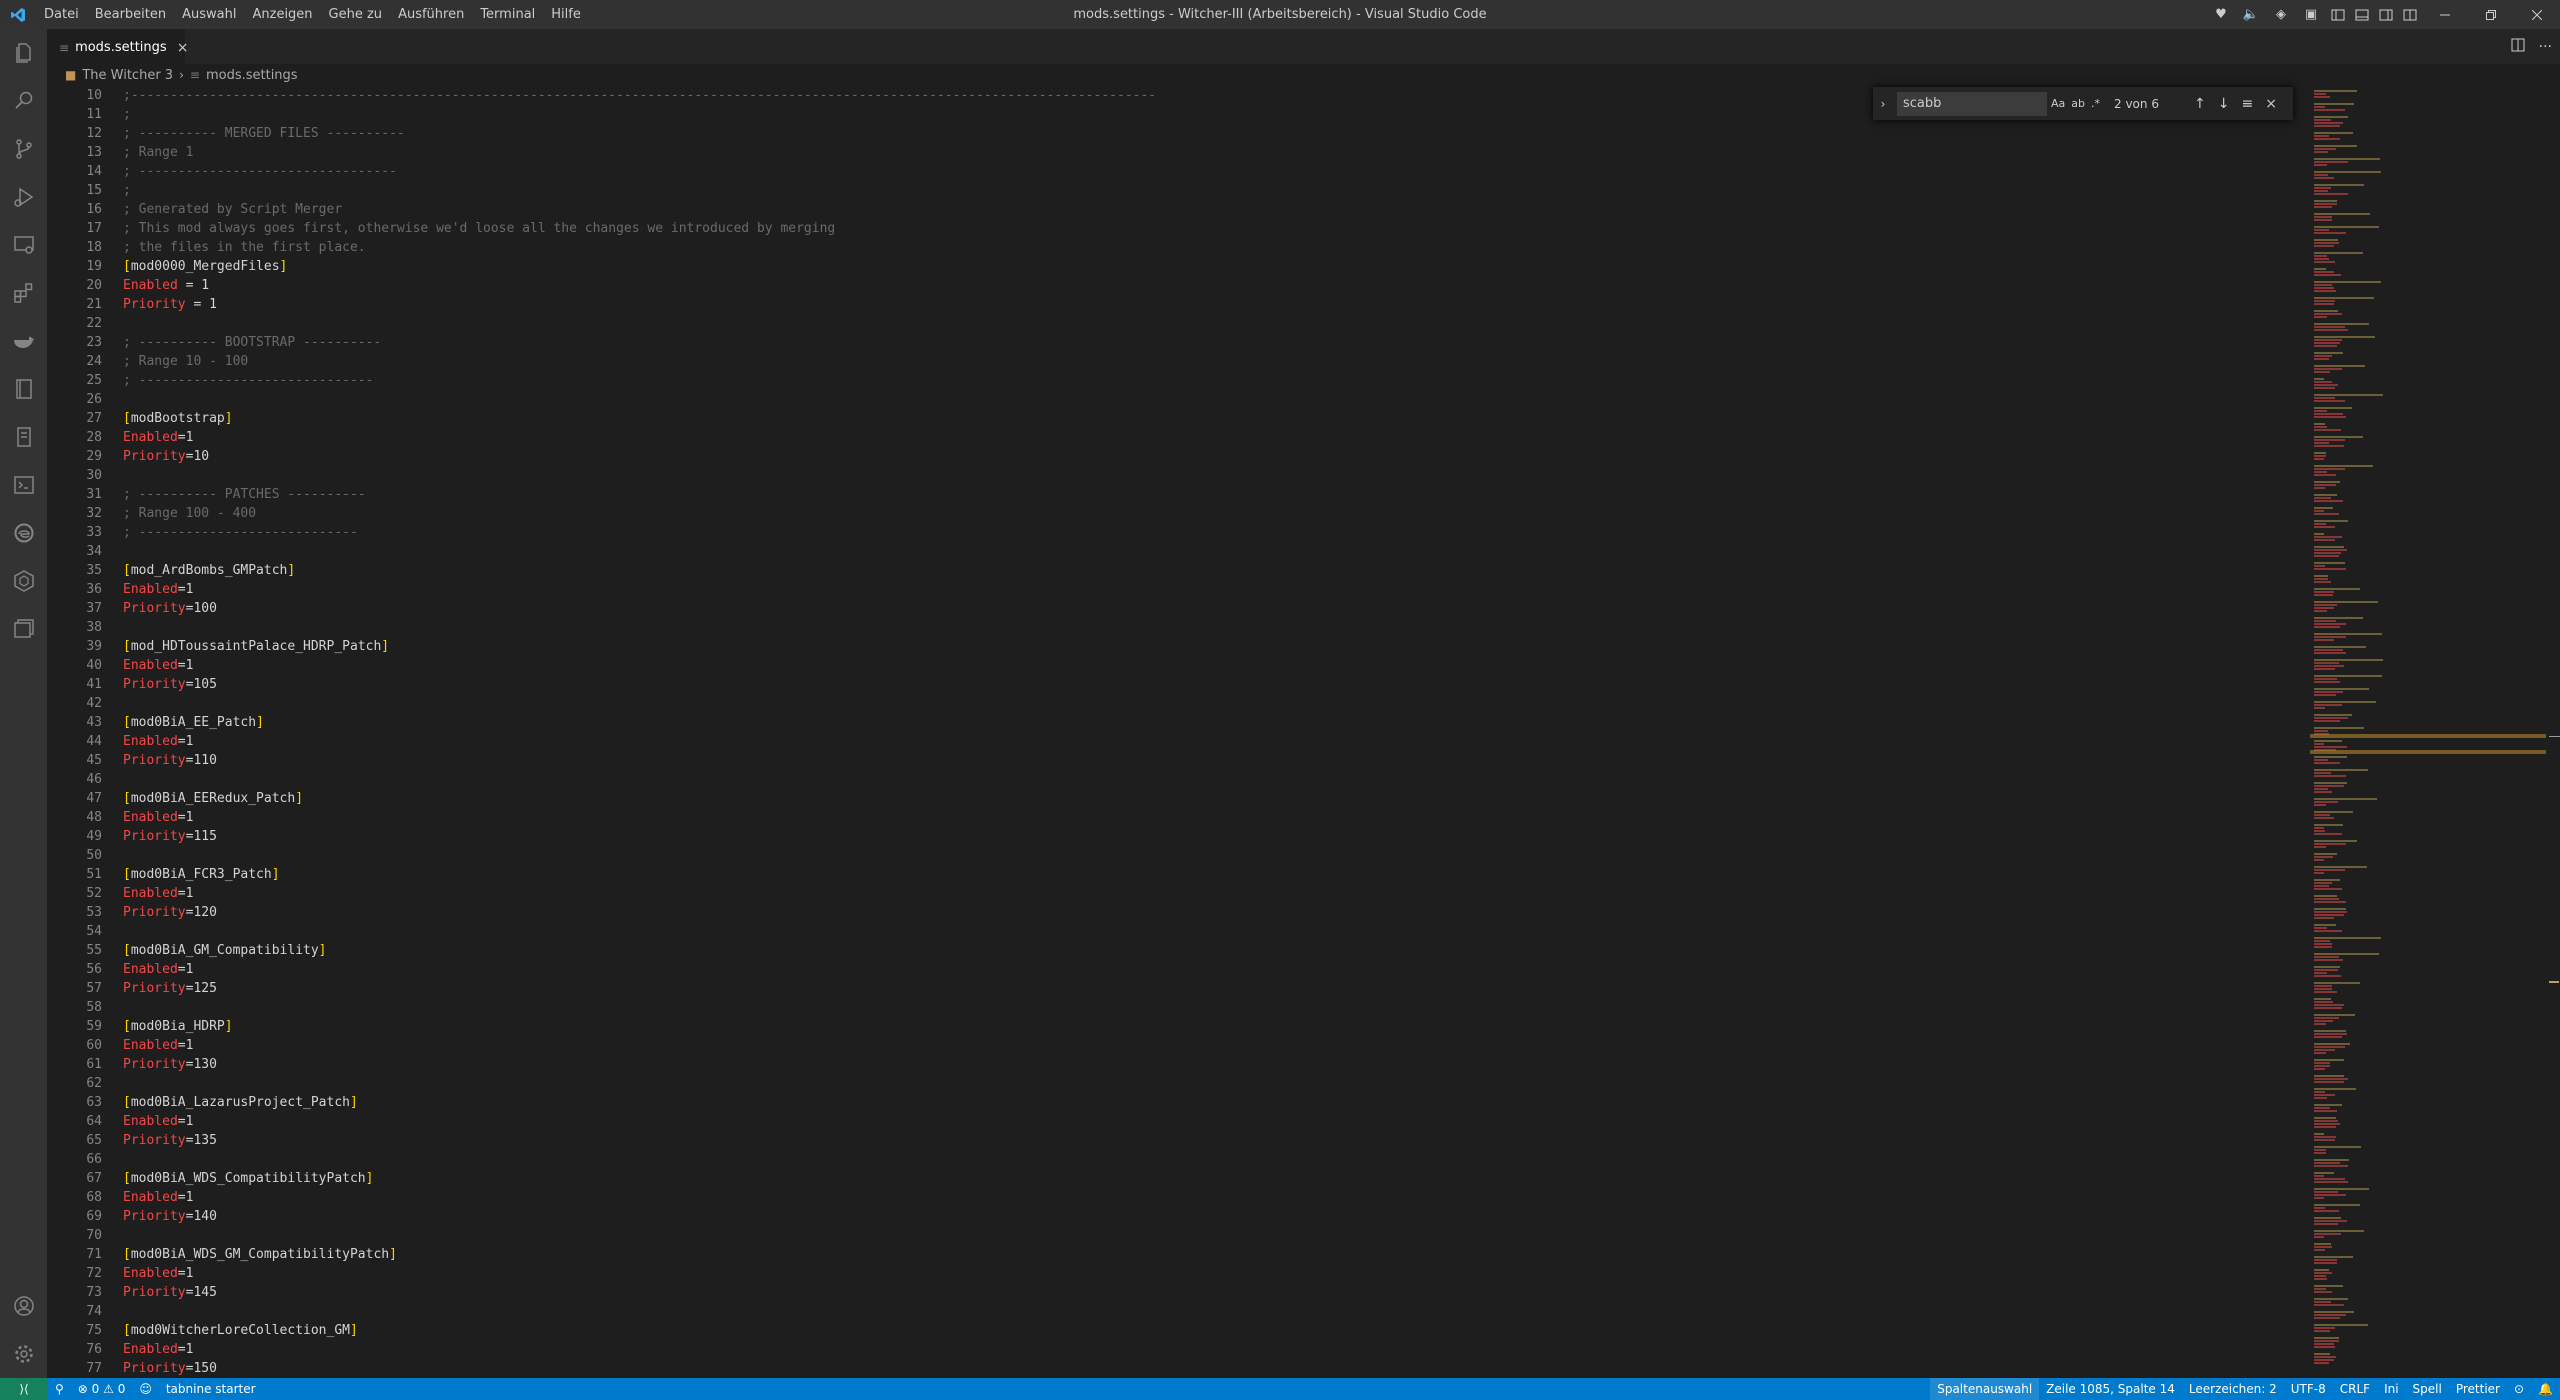 This screenshot has width=2560, height=1400. Describe the element at coordinates (639, 1368) in the screenshot. I see `code-line: Priority=150` at that location.